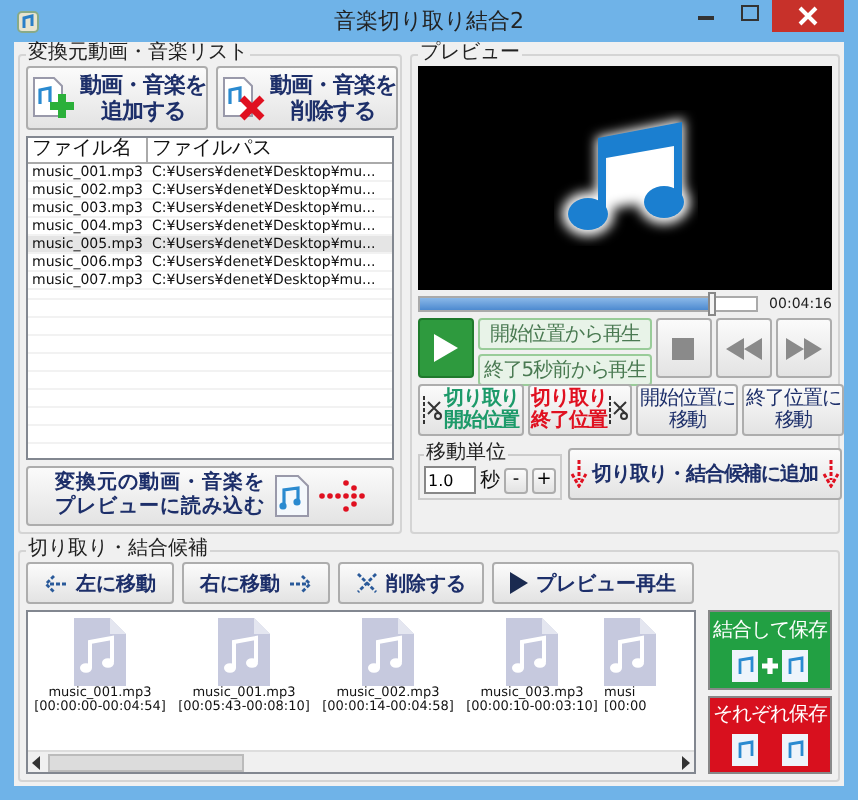 This screenshot has height=800, width=858. Describe the element at coordinates (516, 480) in the screenshot. I see `decrease-button: -` at that location.